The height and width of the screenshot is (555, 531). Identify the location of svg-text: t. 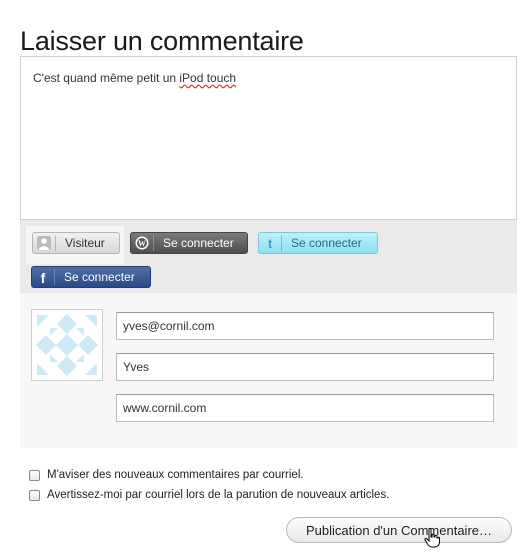
(270, 243).